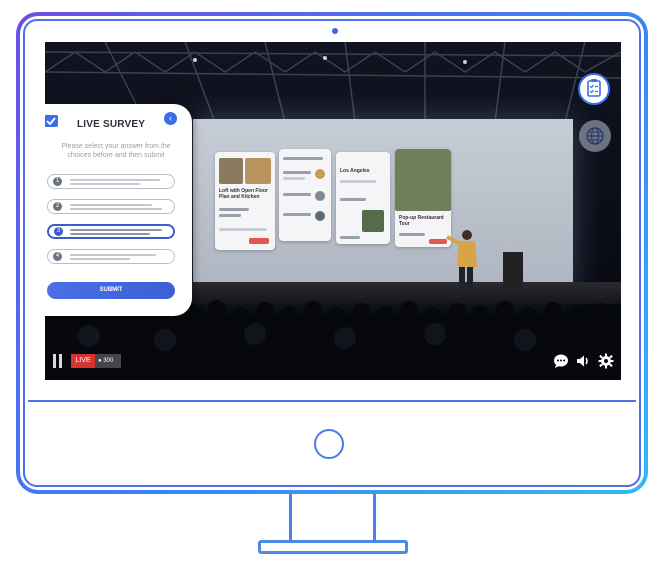 The width and height of the screenshot is (669, 565). Describe the element at coordinates (583, 361) in the screenshot. I see `speaker-icon` at that location.